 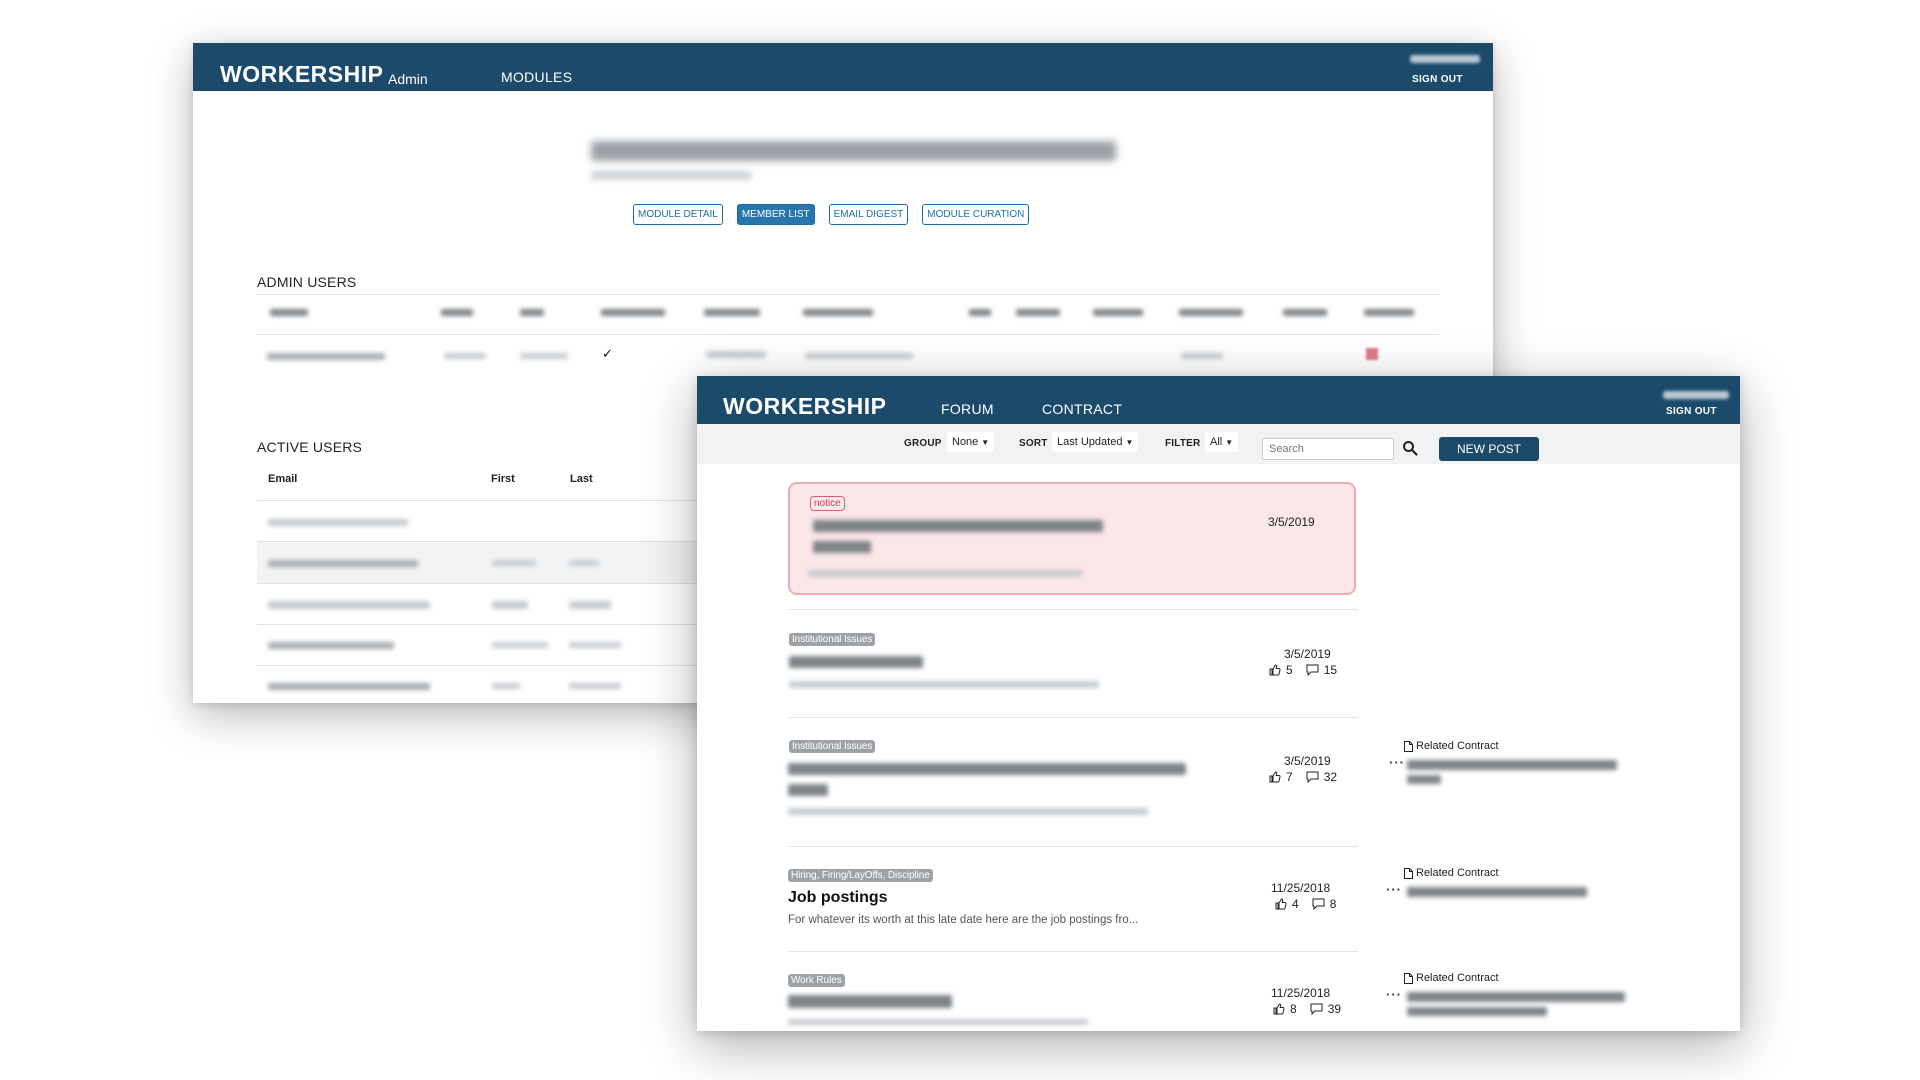 What do you see at coordinates (1293, 1009) in the screenshot?
I see `like-count: 8` at bounding box center [1293, 1009].